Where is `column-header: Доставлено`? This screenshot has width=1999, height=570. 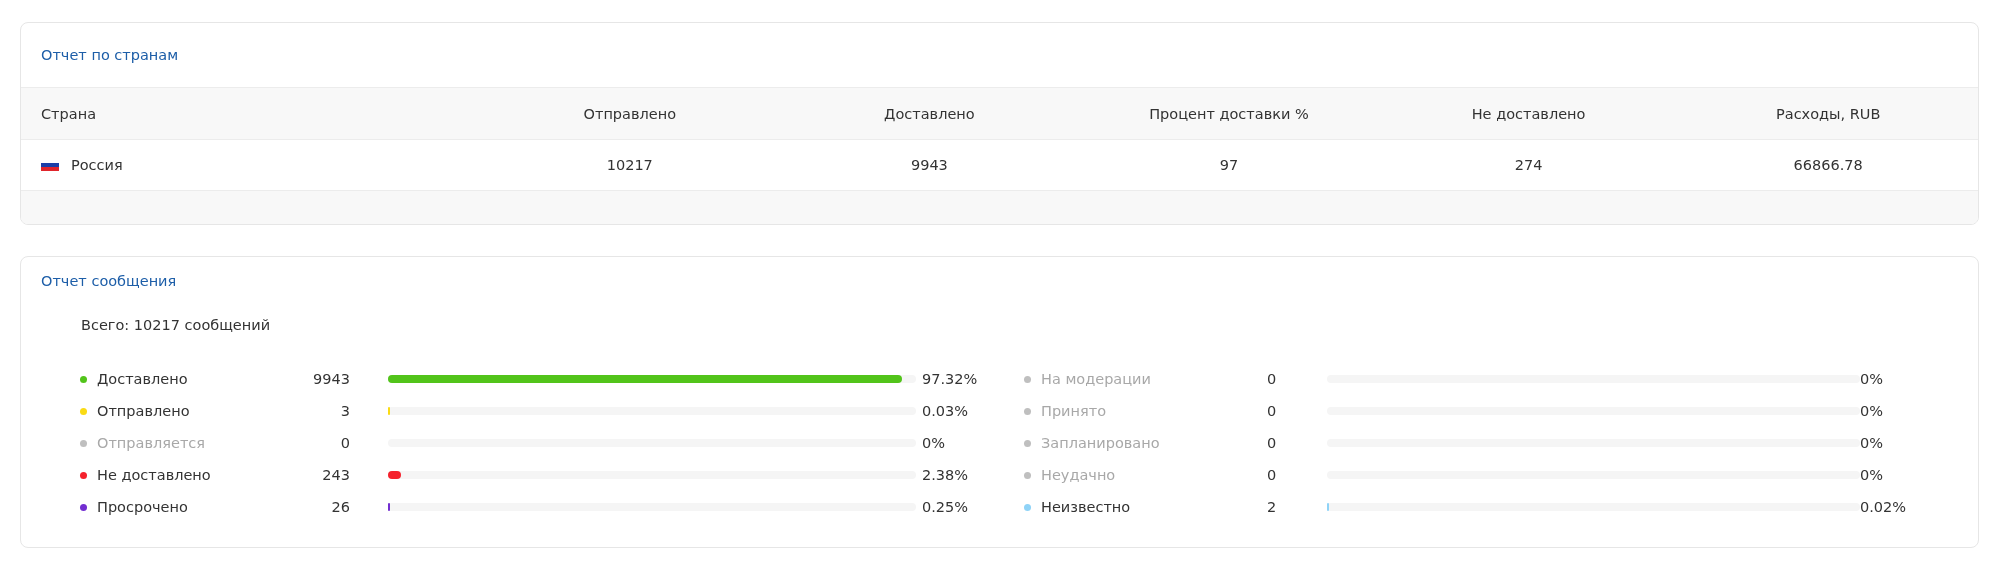
column-header: Доставлено is located at coordinates (929, 113).